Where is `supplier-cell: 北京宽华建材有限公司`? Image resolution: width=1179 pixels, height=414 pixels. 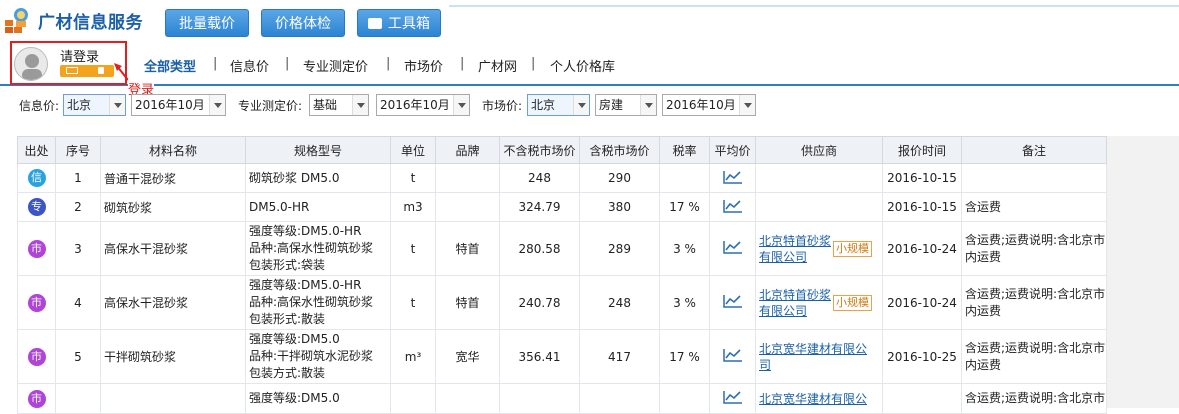 supplier-cell: 北京宽华建材有限公司 is located at coordinates (819, 356).